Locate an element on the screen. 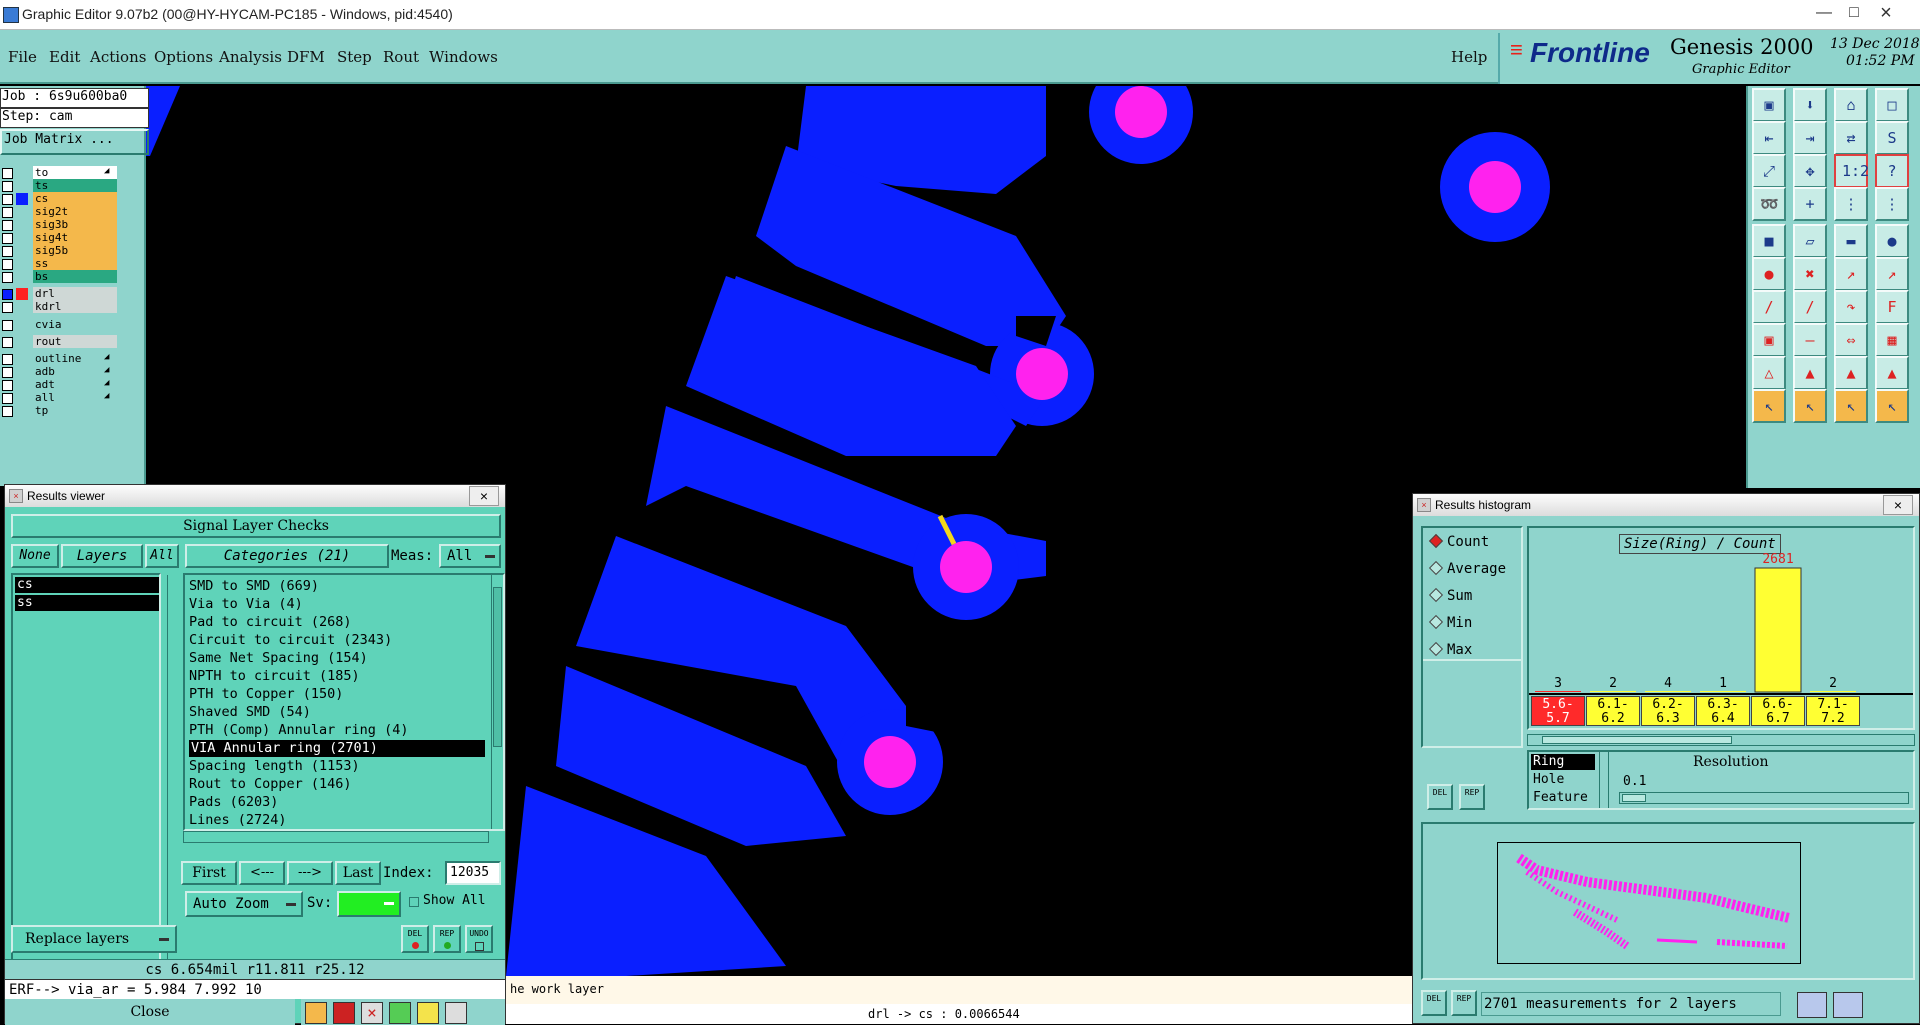  next-button: ---> is located at coordinates (310, 873).